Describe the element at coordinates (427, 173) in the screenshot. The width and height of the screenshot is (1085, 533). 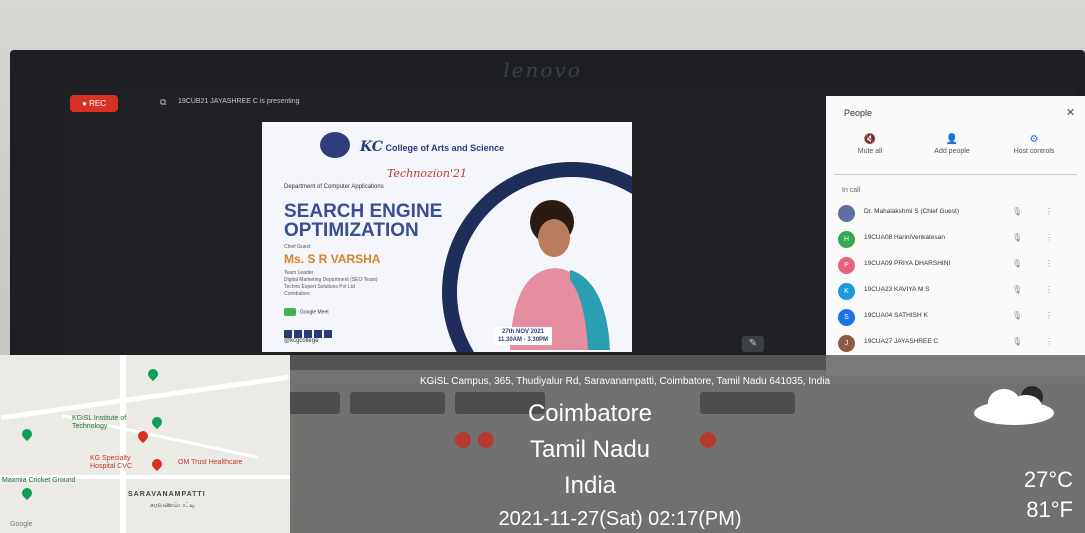
I see `event-name: Technozion'21` at that location.